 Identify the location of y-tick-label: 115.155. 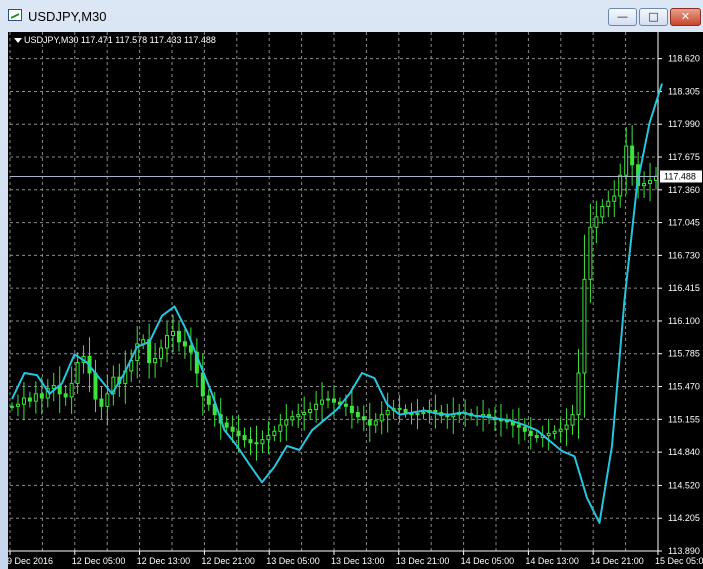
(684, 419).